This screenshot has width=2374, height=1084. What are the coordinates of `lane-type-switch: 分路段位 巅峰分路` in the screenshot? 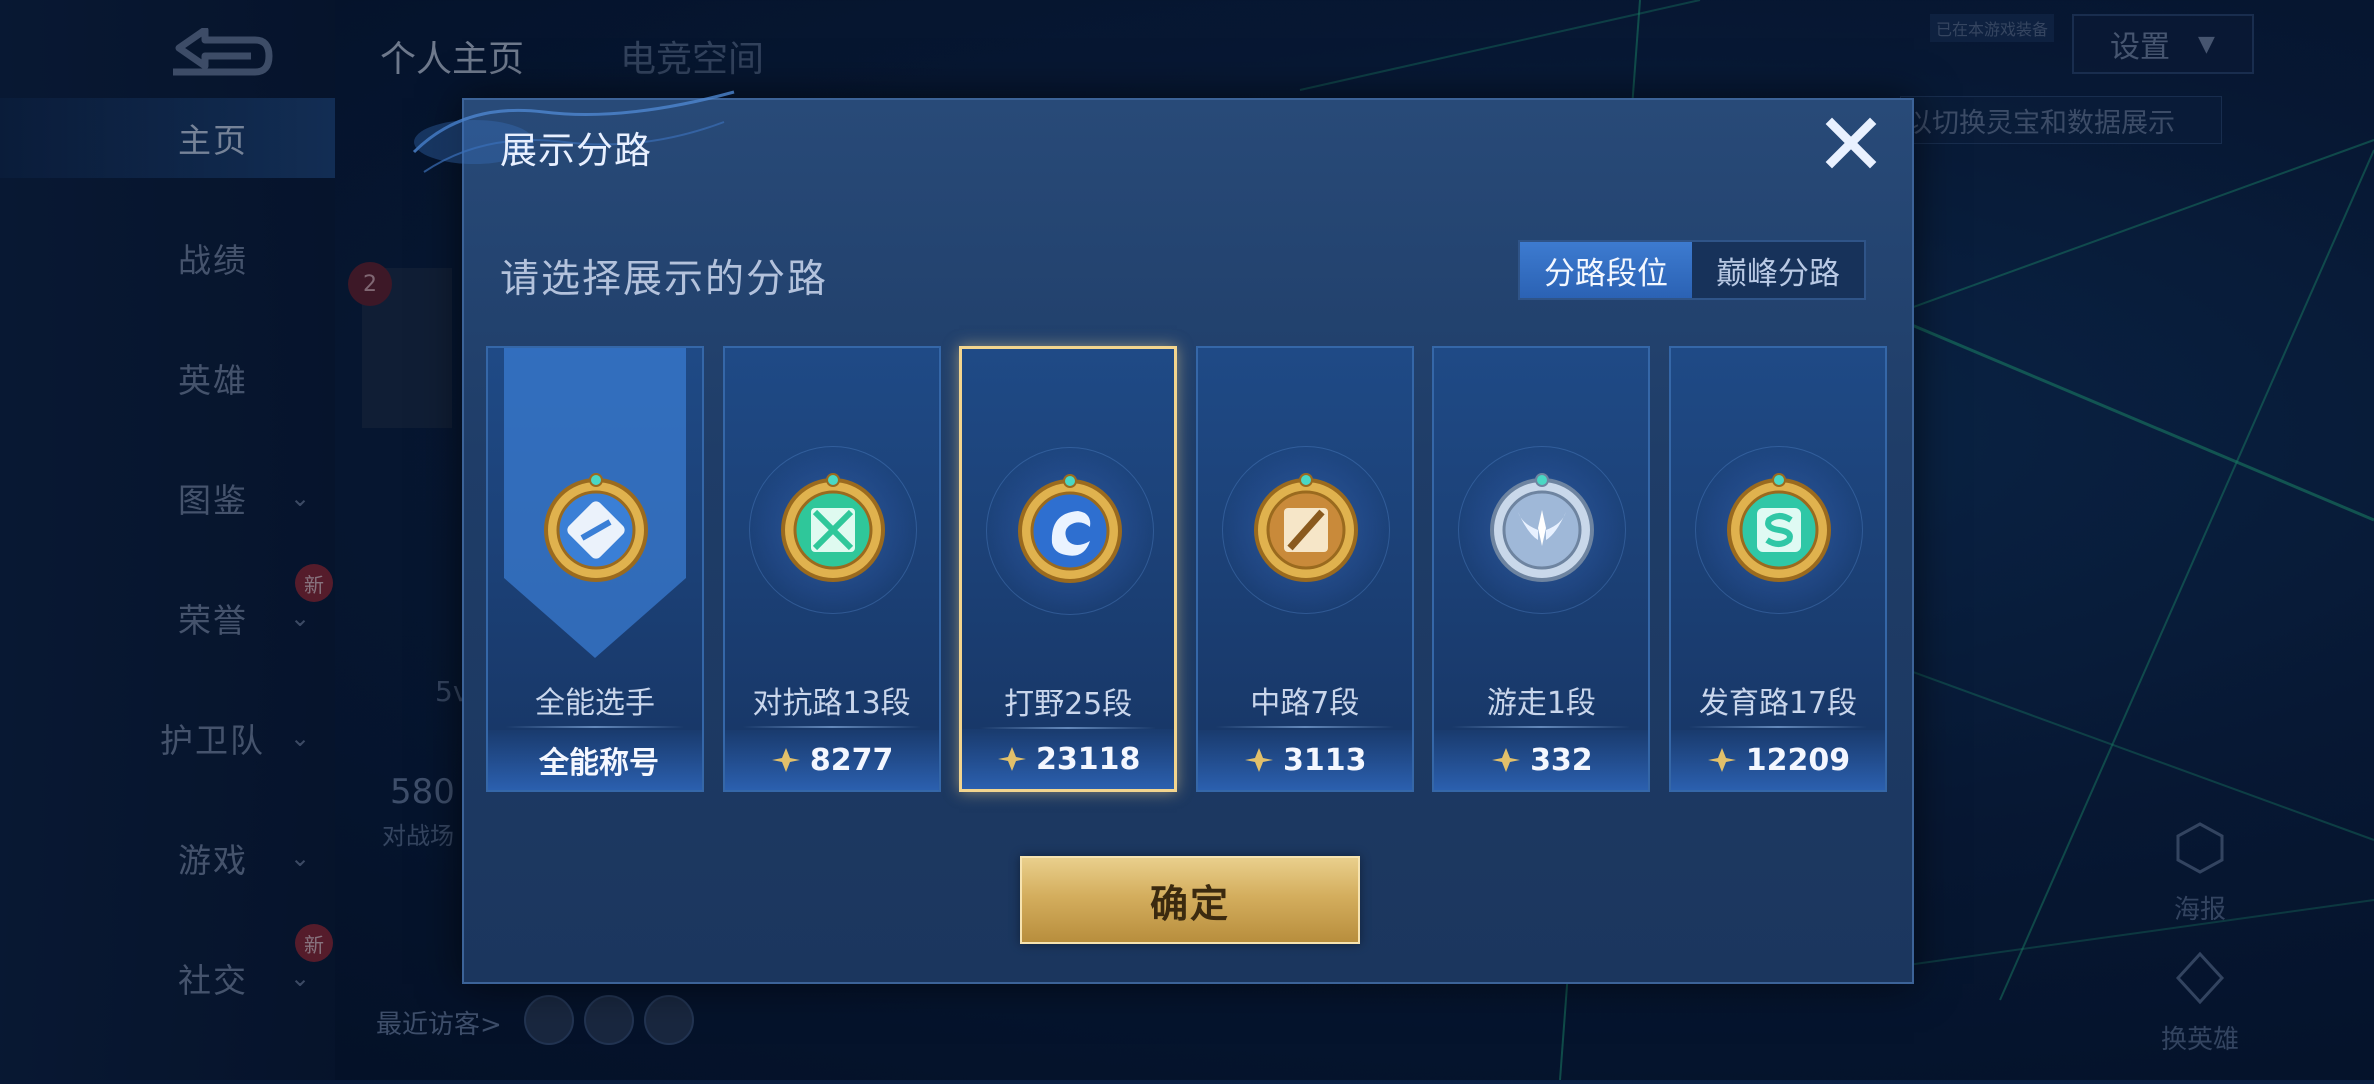 It's located at (1692, 270).